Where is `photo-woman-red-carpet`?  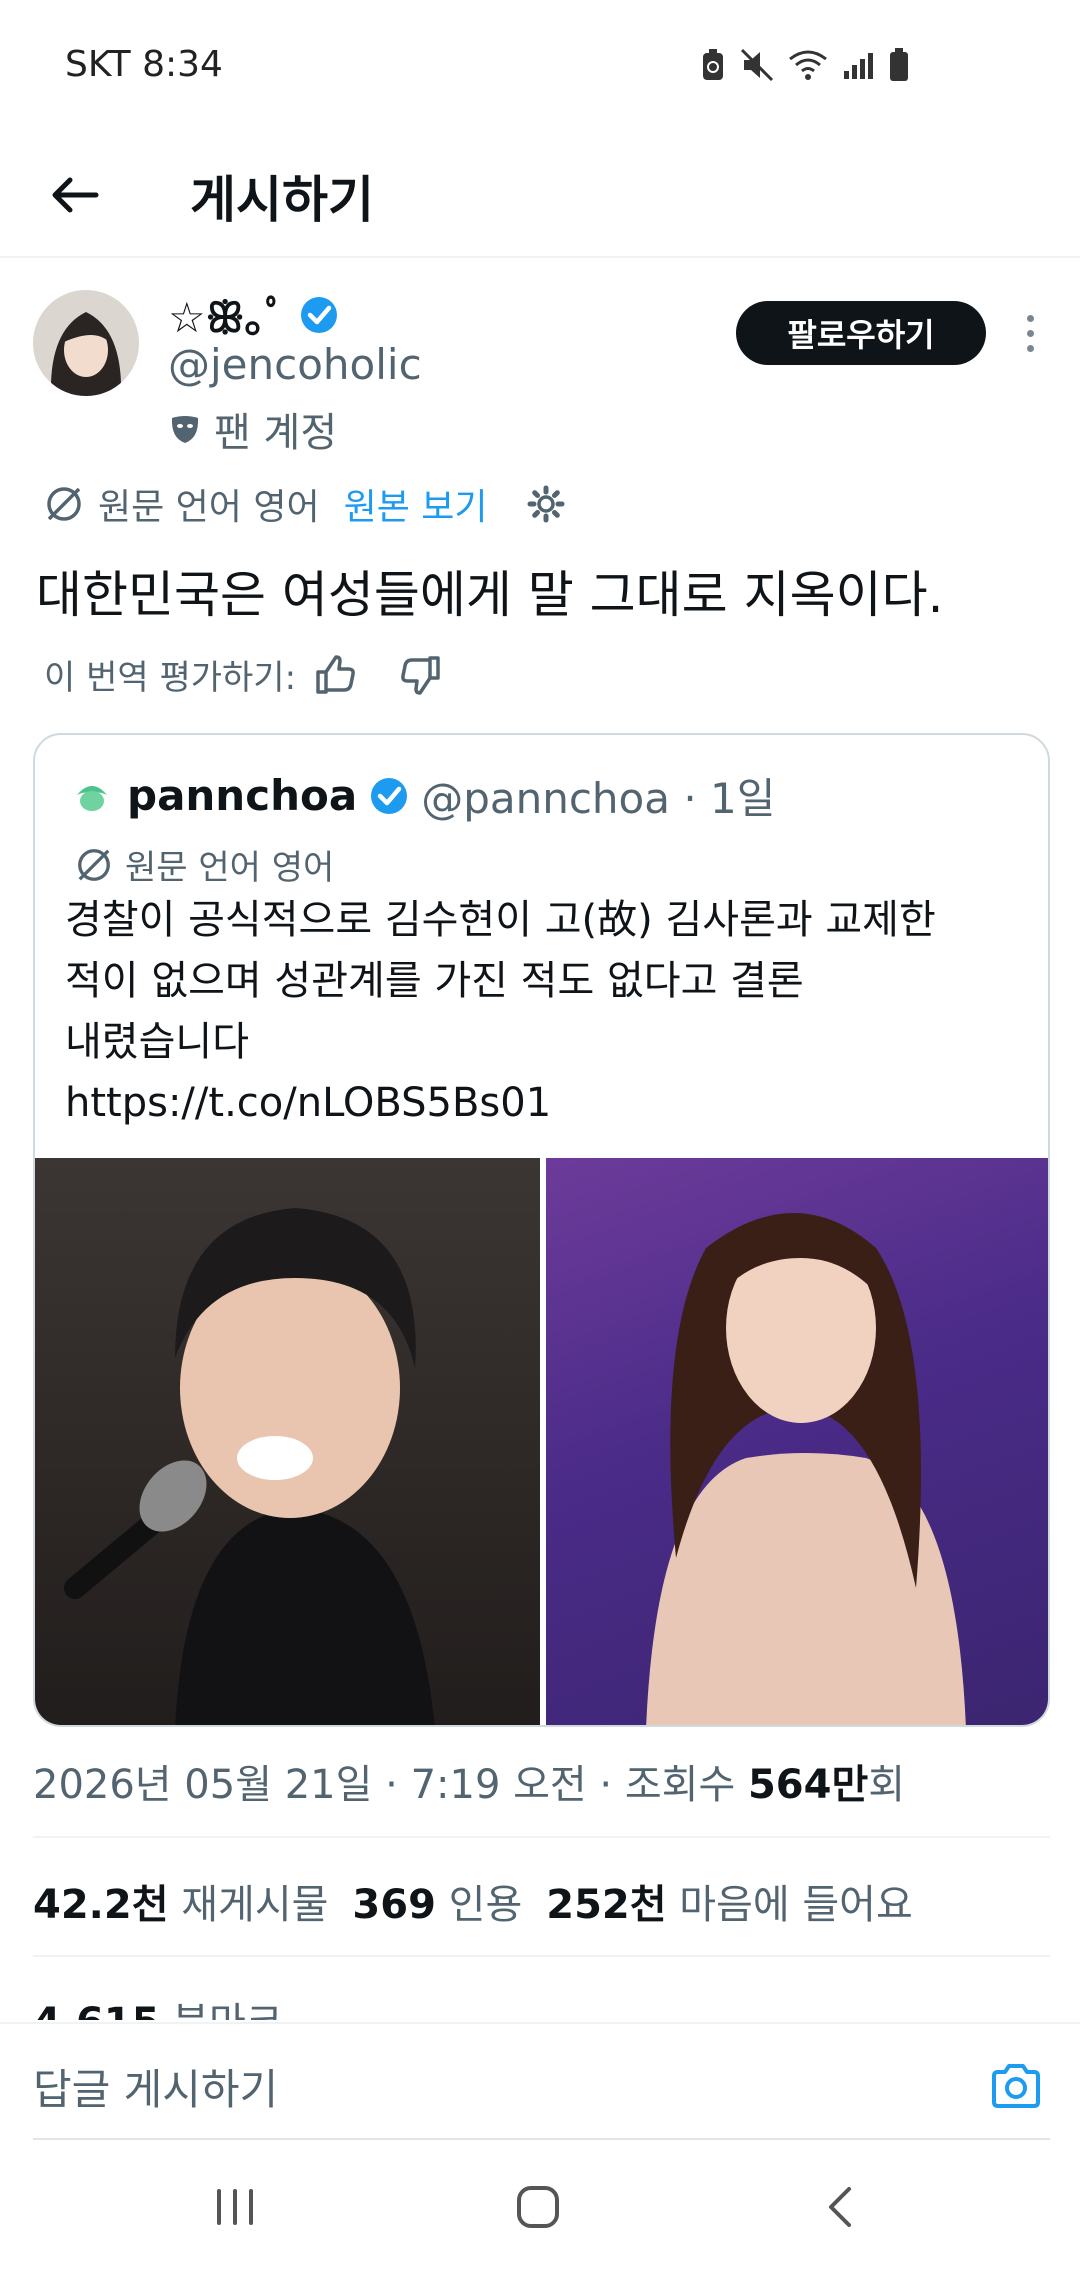 photo-woman-red-carpet is located at coordinates (797, 1441).